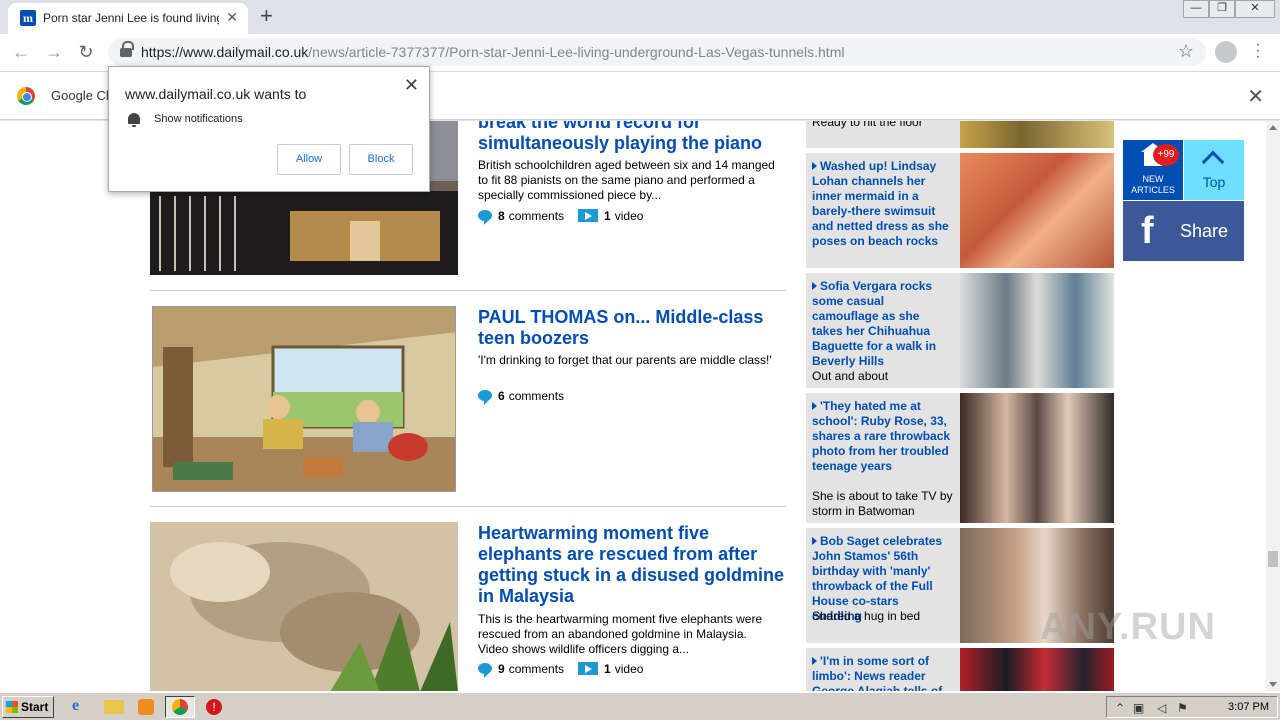  I want to click on chrome-taskbar-button, so click(180, 707).